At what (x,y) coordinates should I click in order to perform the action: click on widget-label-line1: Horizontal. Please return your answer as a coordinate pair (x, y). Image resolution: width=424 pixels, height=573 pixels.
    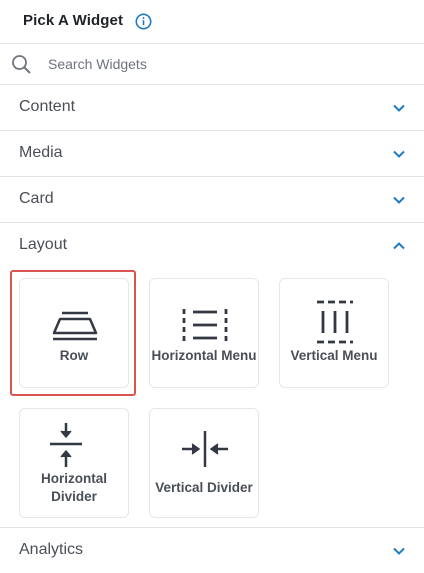
    Looking at the image, I should click on (74, 478).